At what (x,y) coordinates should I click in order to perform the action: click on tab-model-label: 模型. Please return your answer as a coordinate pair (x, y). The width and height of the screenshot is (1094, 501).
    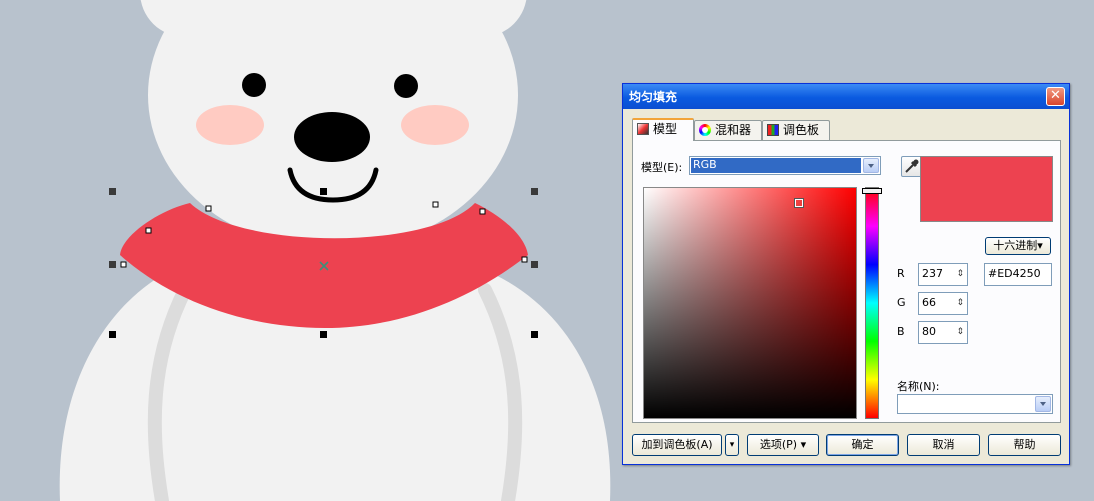
    Looking at the image, I should click on (665, 129).